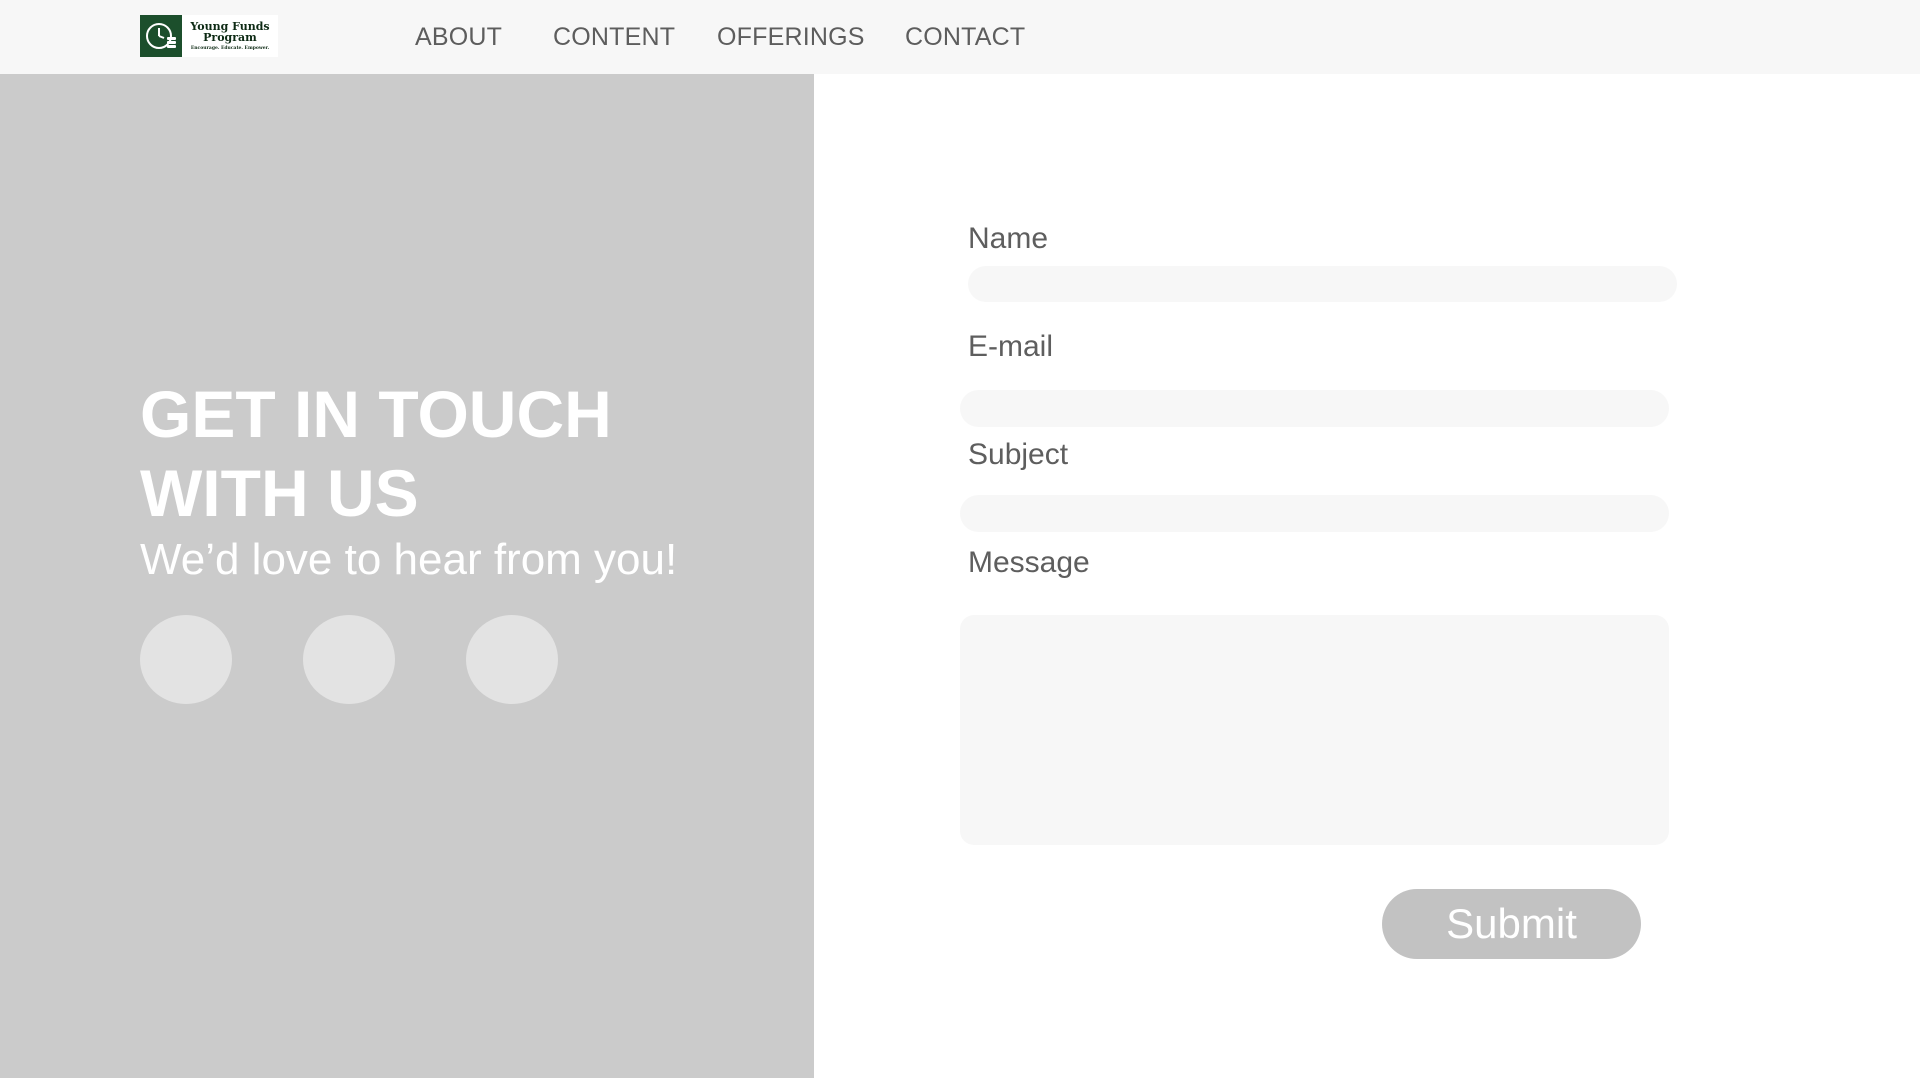 The height and width of the screenshot is (1078, 1920). I want to click on message-field, so click(1314, 730).